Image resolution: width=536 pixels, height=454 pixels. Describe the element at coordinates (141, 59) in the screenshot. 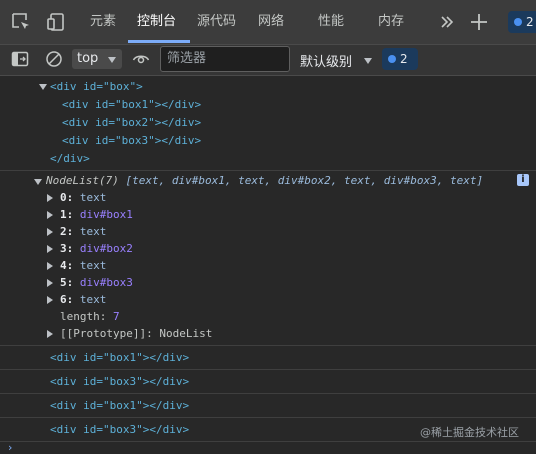

I see `live-expression-eye-icon` at that location.